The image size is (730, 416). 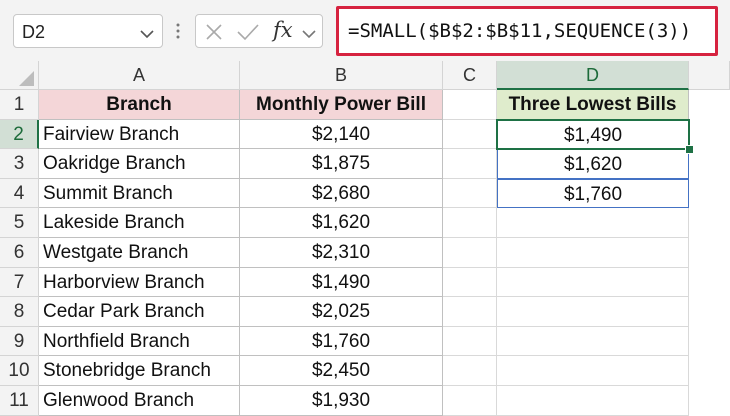 I want to click on formula-controls: fx, so click(x=259, y=31).